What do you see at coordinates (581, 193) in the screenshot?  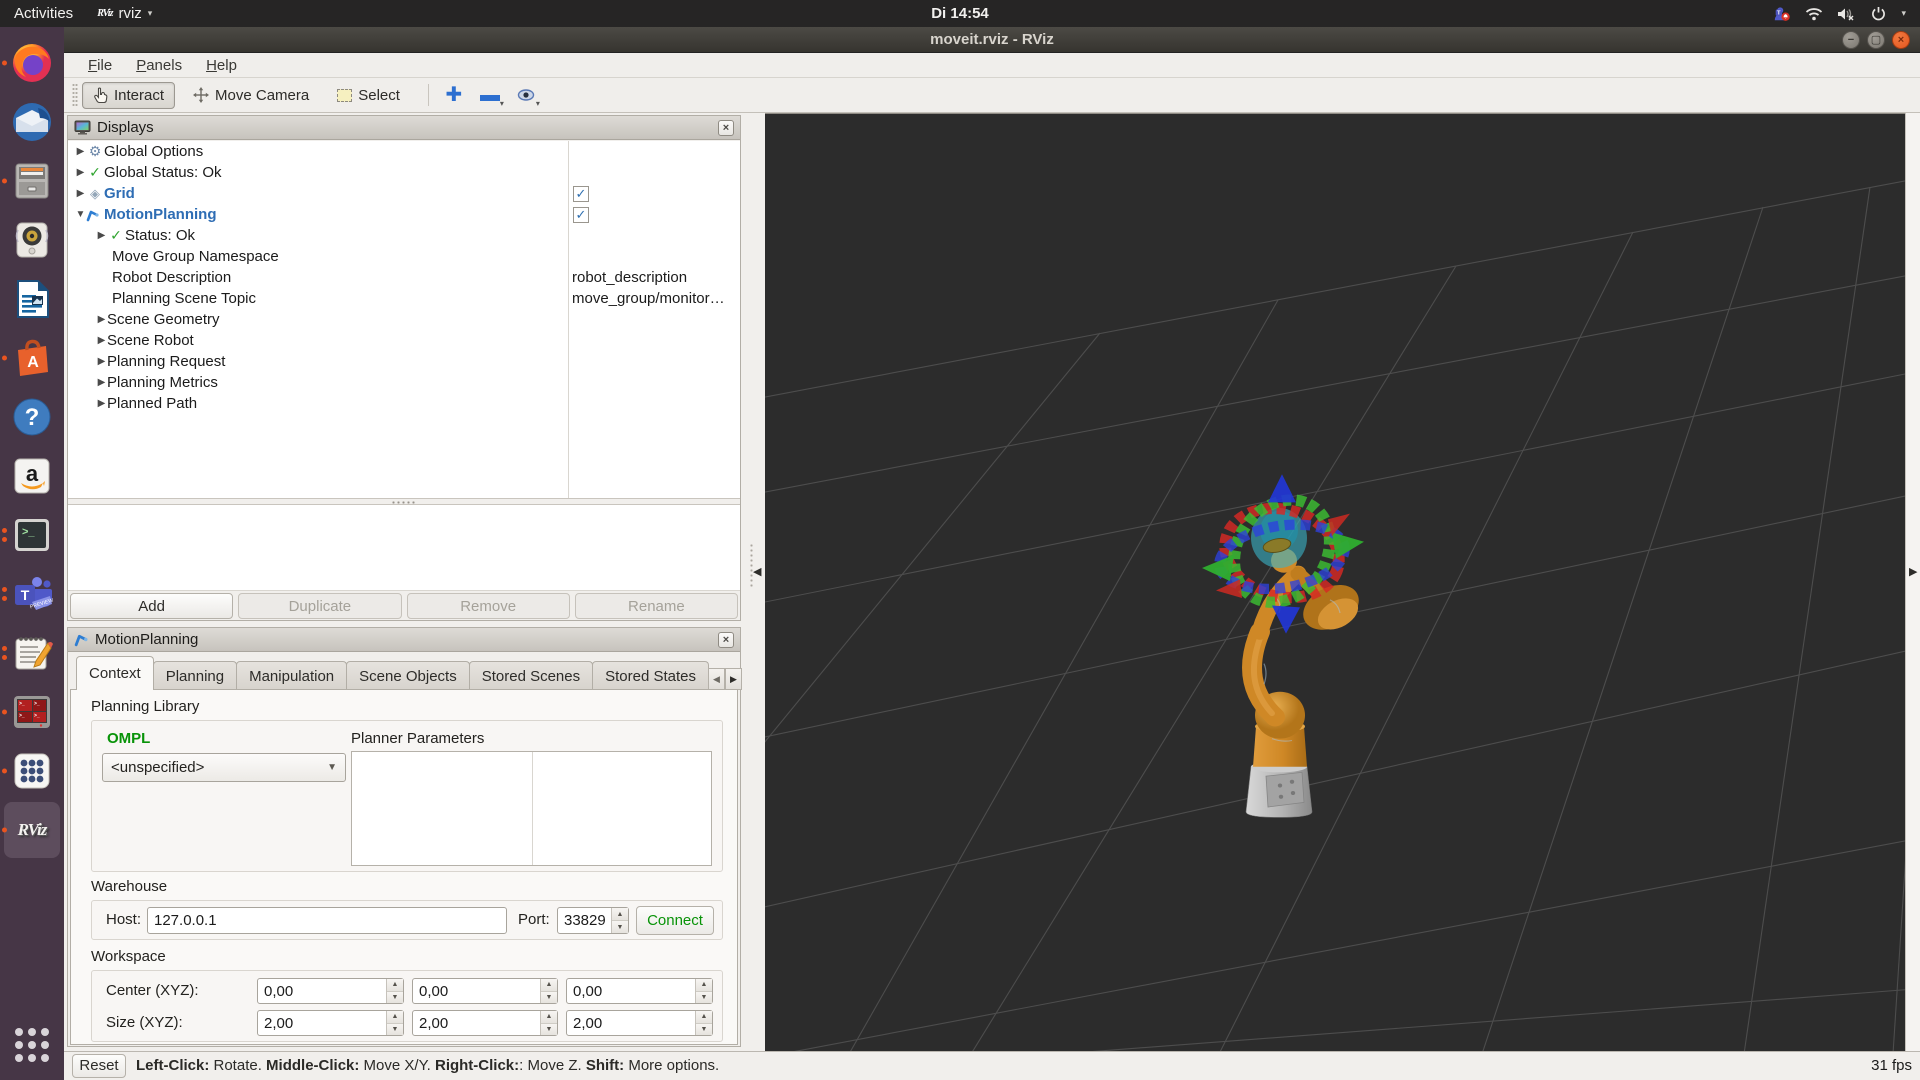 I see `grid-enabled-checkbox: ✓` at bounding box center [581, 193].